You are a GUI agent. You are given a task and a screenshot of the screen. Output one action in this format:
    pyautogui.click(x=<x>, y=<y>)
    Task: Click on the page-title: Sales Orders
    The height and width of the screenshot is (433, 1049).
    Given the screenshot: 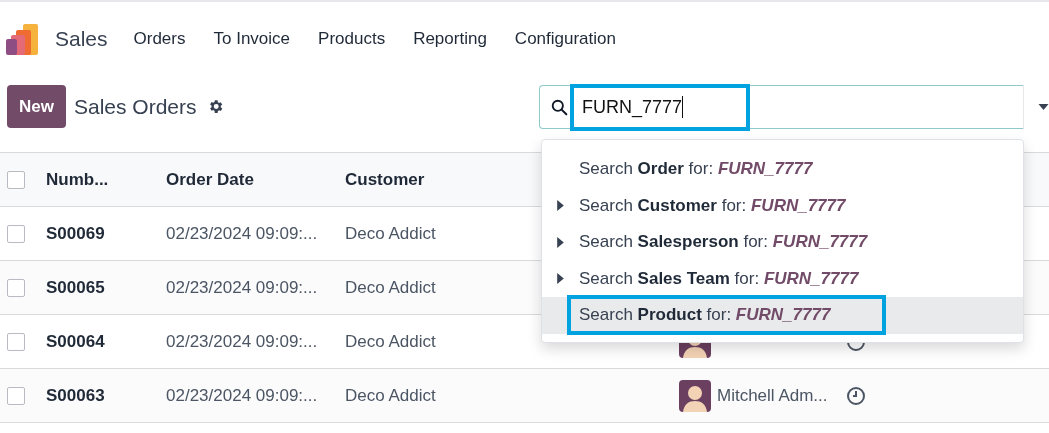 What is the action you would take?
    pyautogui.click(x=135, y=107)
    